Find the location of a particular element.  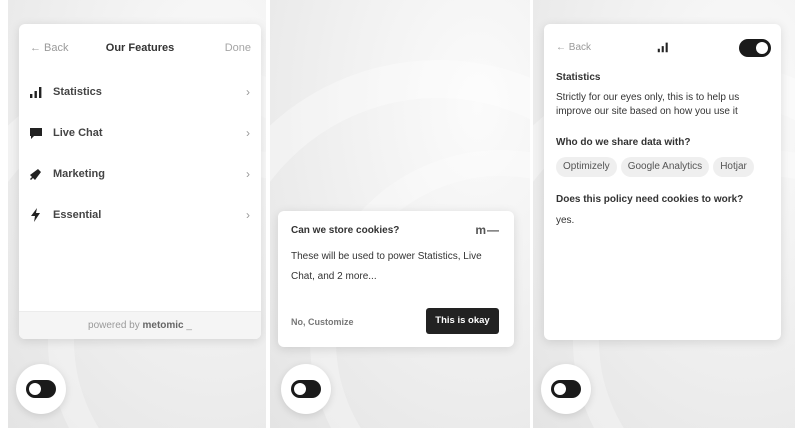

megaphone-icon is located at coordinates (35, 174).